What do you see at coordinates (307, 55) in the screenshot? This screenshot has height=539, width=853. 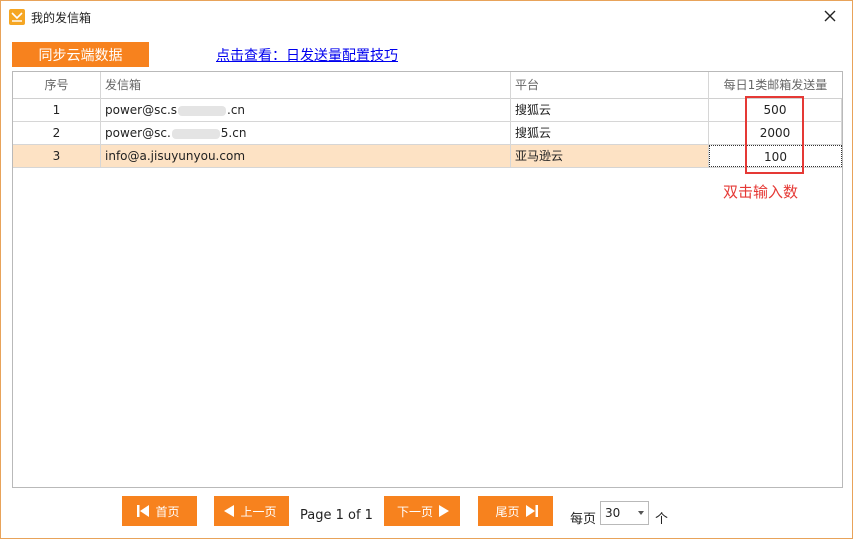 I see `config-tips-link: 点击查看：日发送量配置技巧` at bounding box center [307, 55].